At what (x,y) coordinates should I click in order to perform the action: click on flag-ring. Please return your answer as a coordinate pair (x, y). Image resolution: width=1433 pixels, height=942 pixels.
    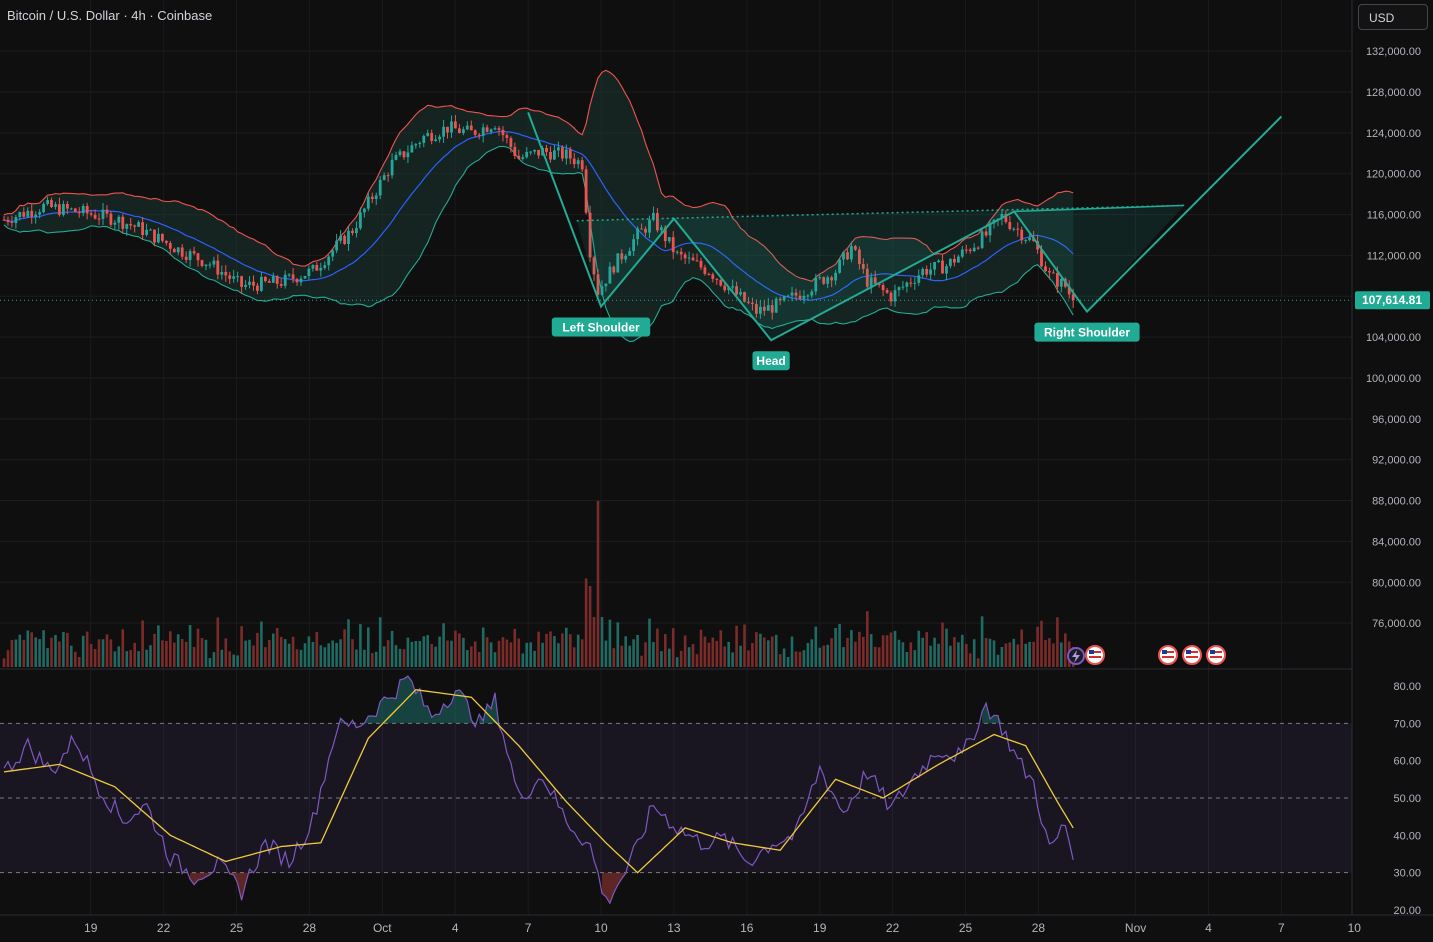
    Looking at the image, I should click on (1216, 655).